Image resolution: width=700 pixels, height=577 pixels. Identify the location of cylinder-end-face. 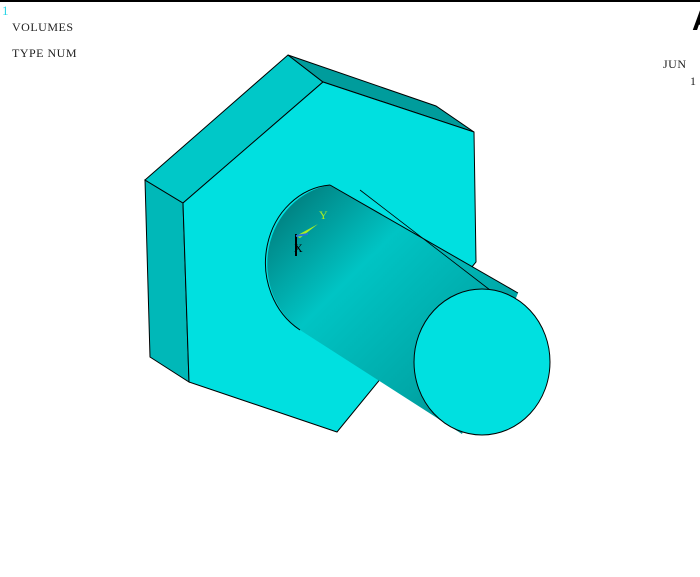
(482, 362).